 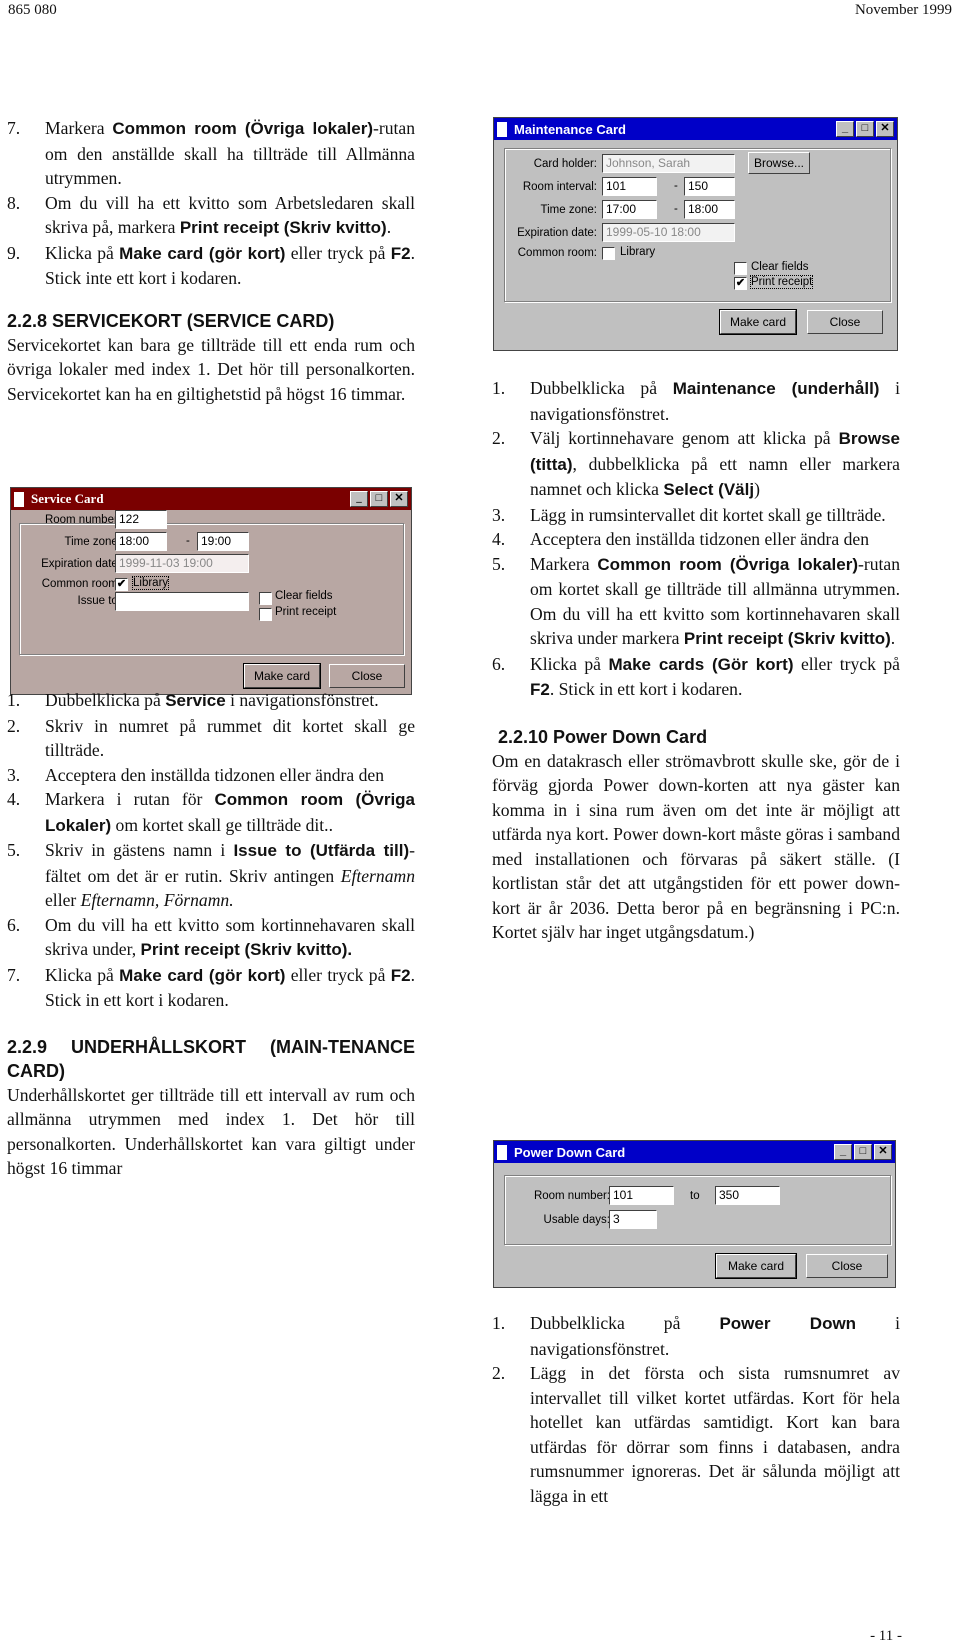 What do you see at coordinates (211, 499) in the screenshot?
I see `title-bar: Service Card _ □ ✕` at bounding box center [211, 499].